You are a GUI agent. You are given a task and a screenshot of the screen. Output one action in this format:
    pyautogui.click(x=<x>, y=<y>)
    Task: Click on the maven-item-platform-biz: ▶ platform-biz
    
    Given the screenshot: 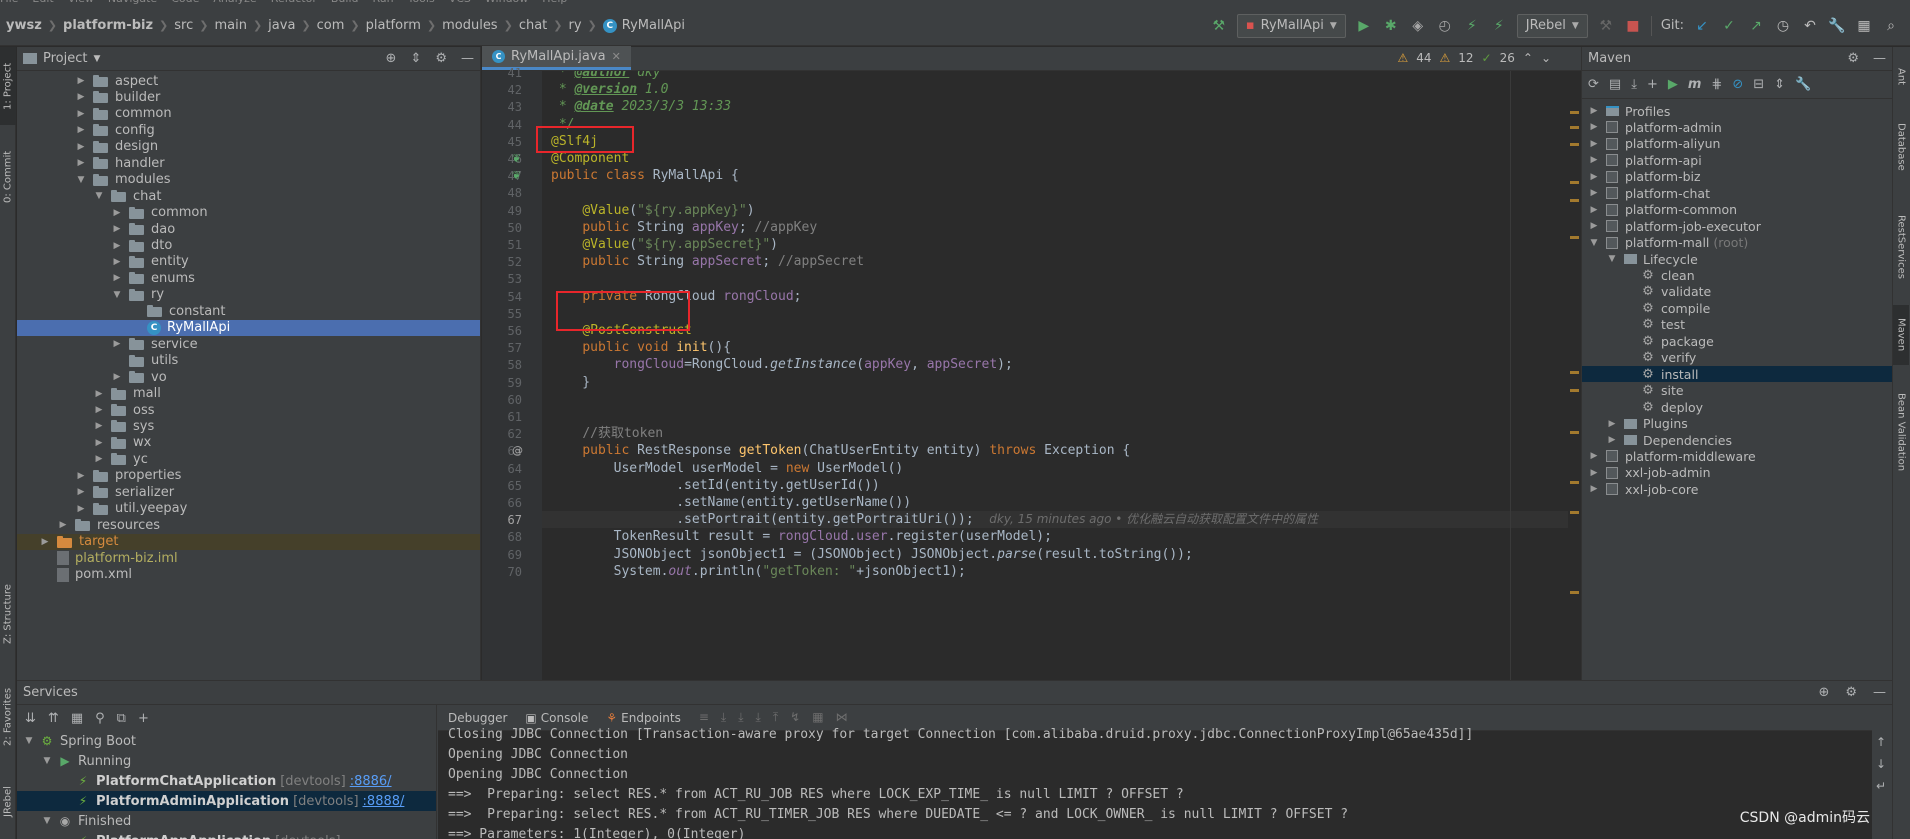 What is the action you would take?
    pyautogui.click(x=1737, y=177)
    